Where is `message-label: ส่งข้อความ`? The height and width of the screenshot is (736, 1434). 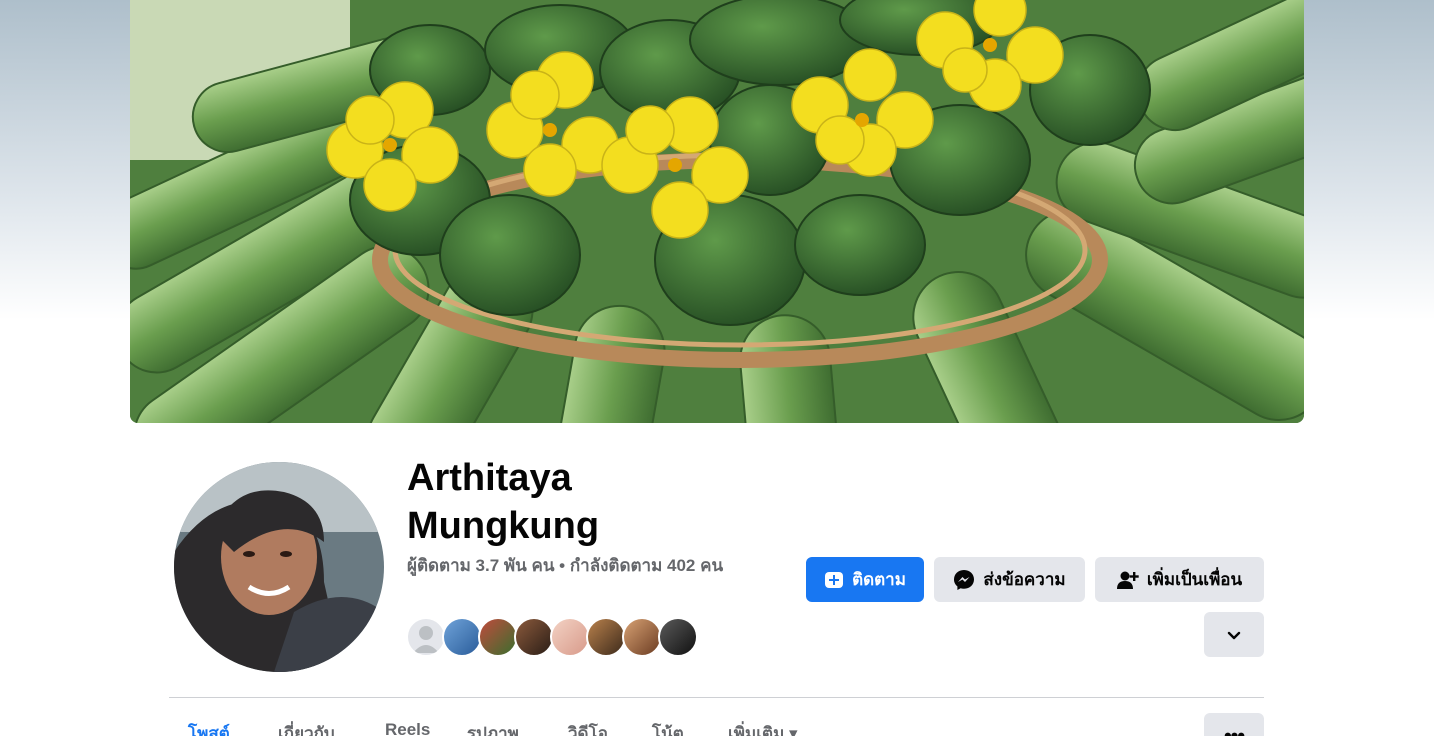 message-label: ส่งข้อความ is located at coordinates (1024, 579).